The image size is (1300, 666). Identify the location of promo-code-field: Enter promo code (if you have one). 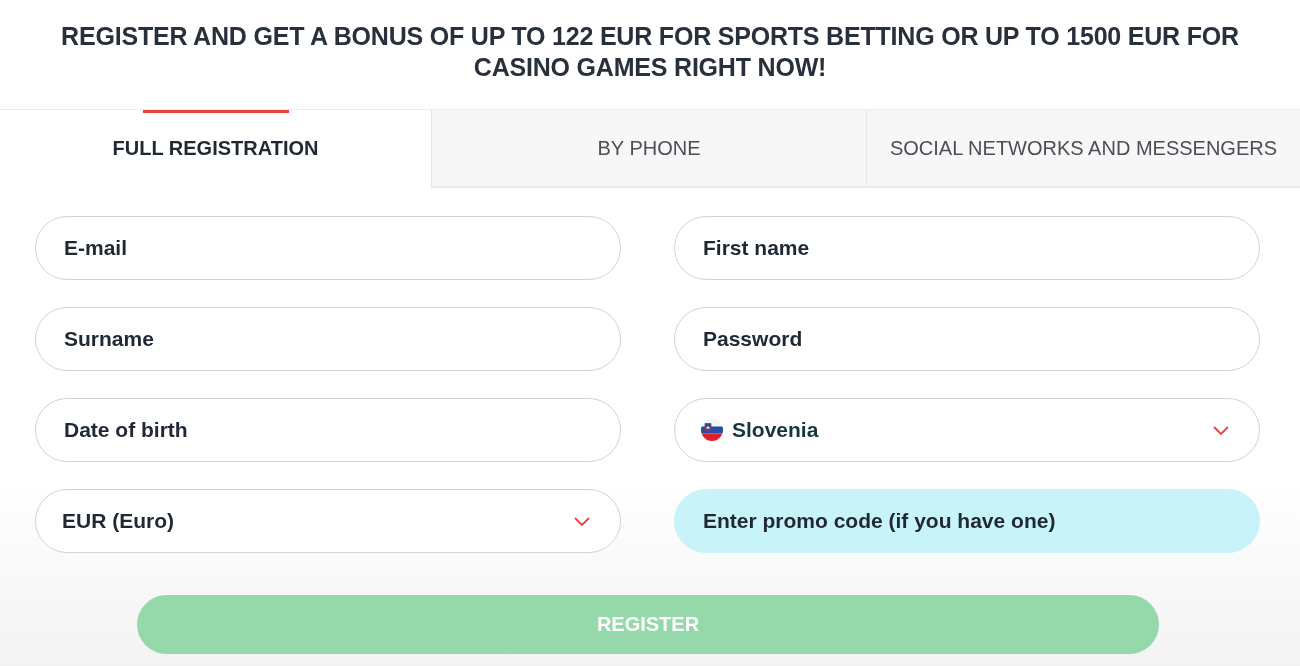
(967, 521).